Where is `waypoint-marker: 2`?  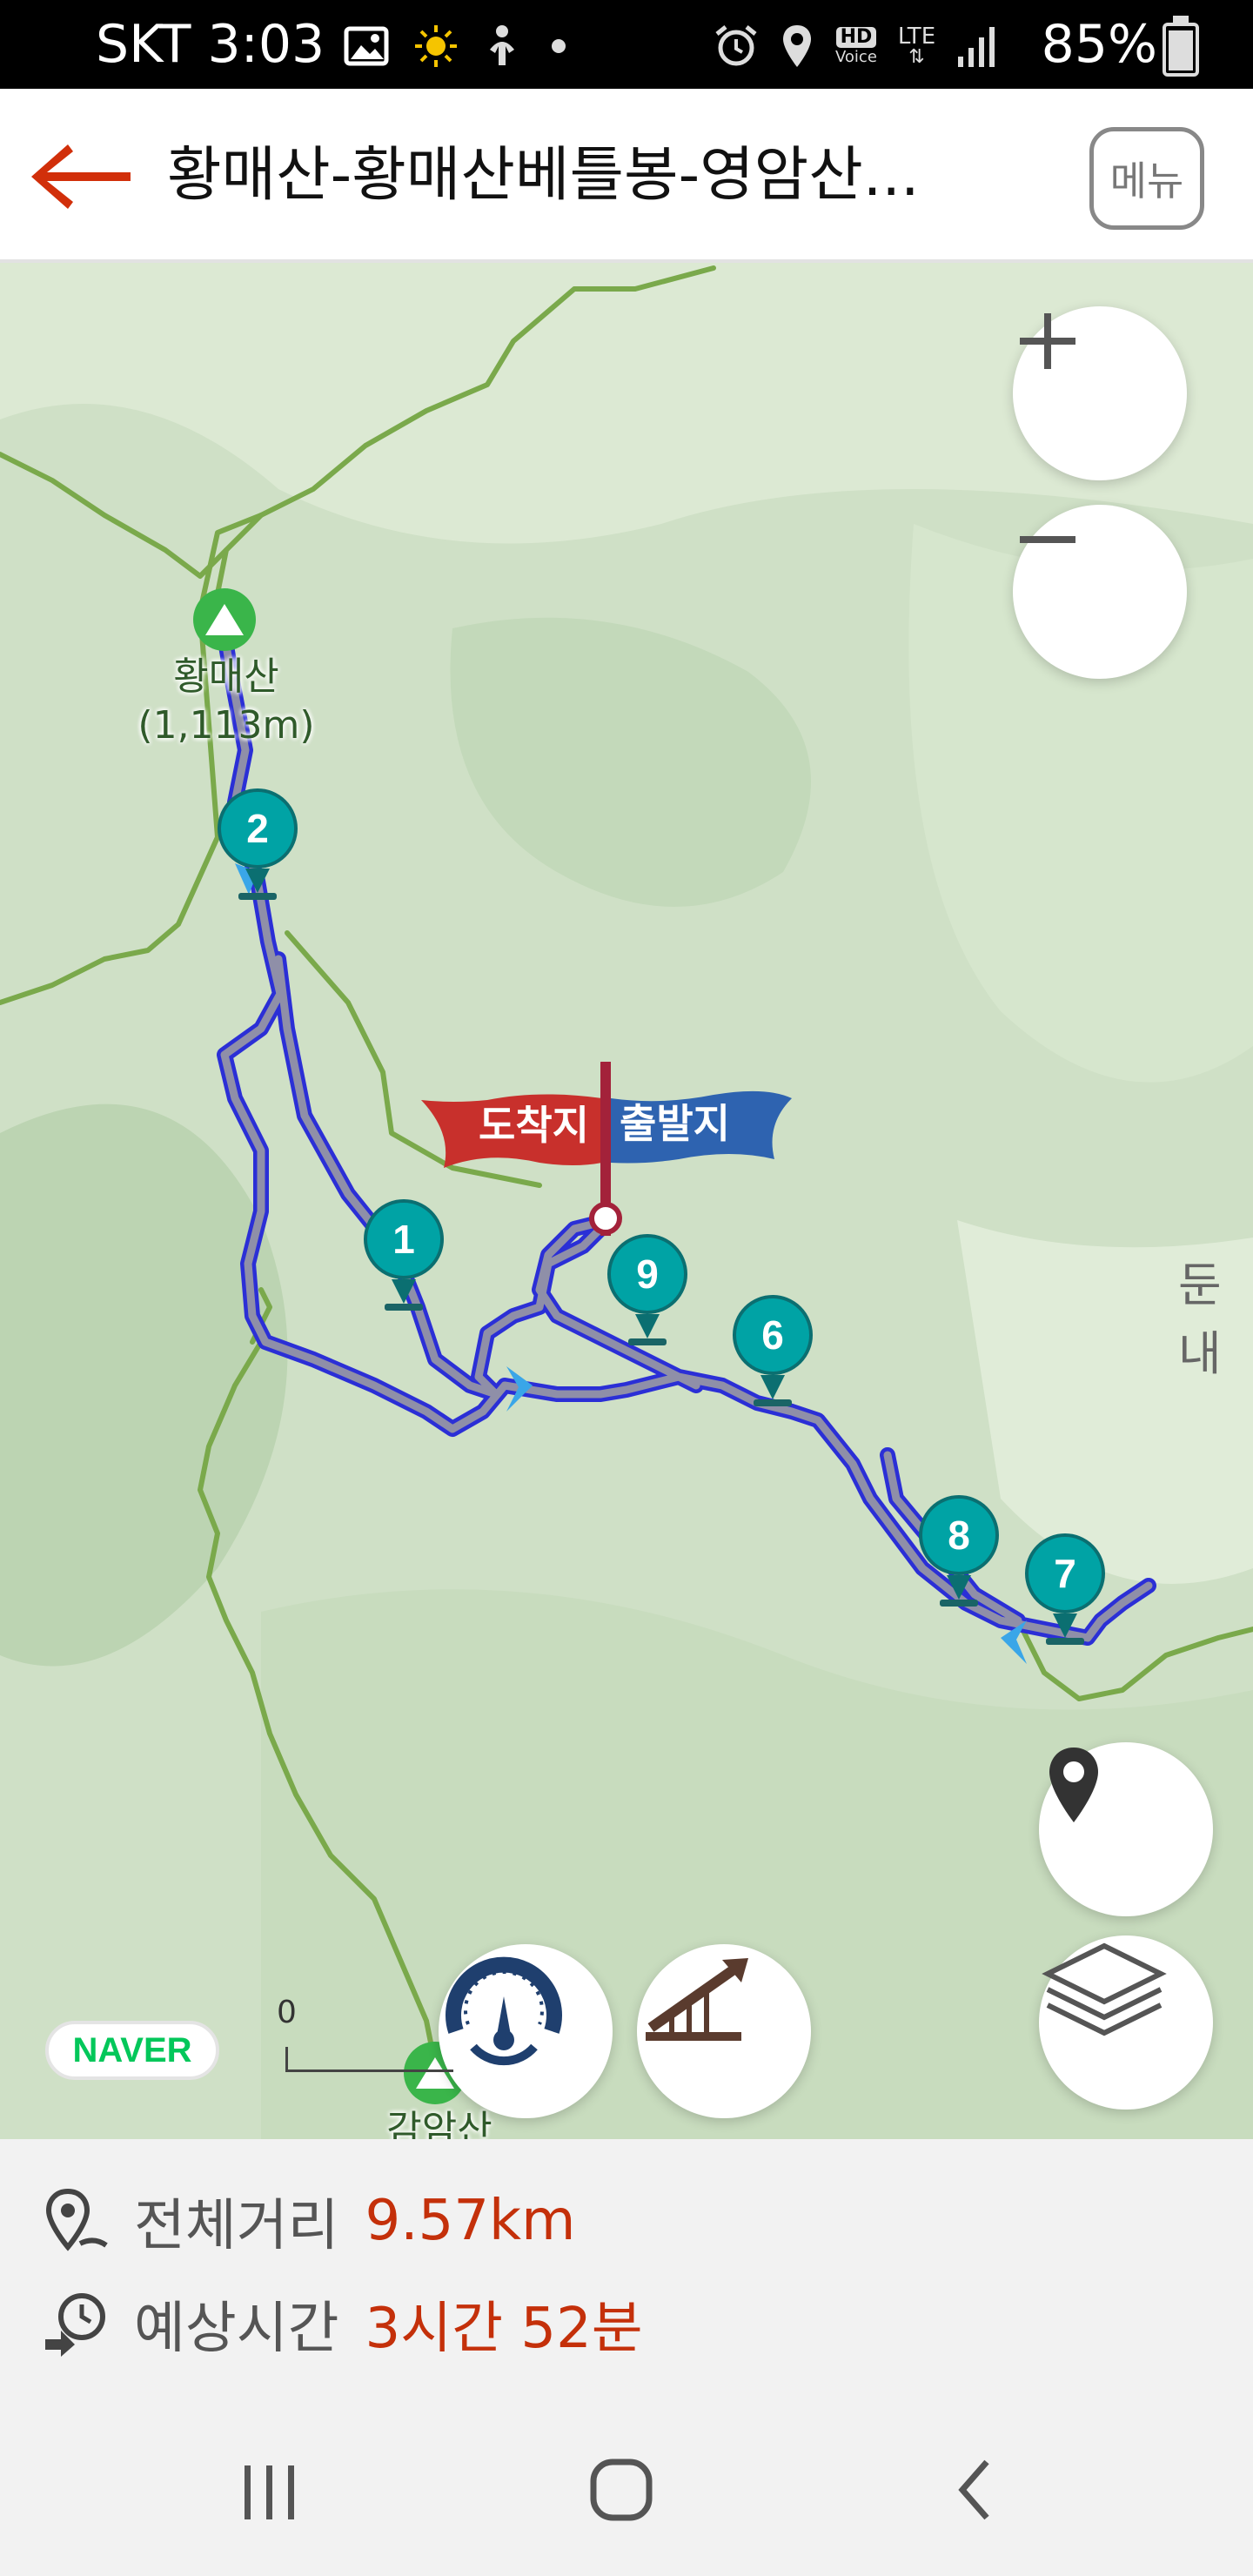
waypoint-marker: 2 is located at coordinates (258, 849).